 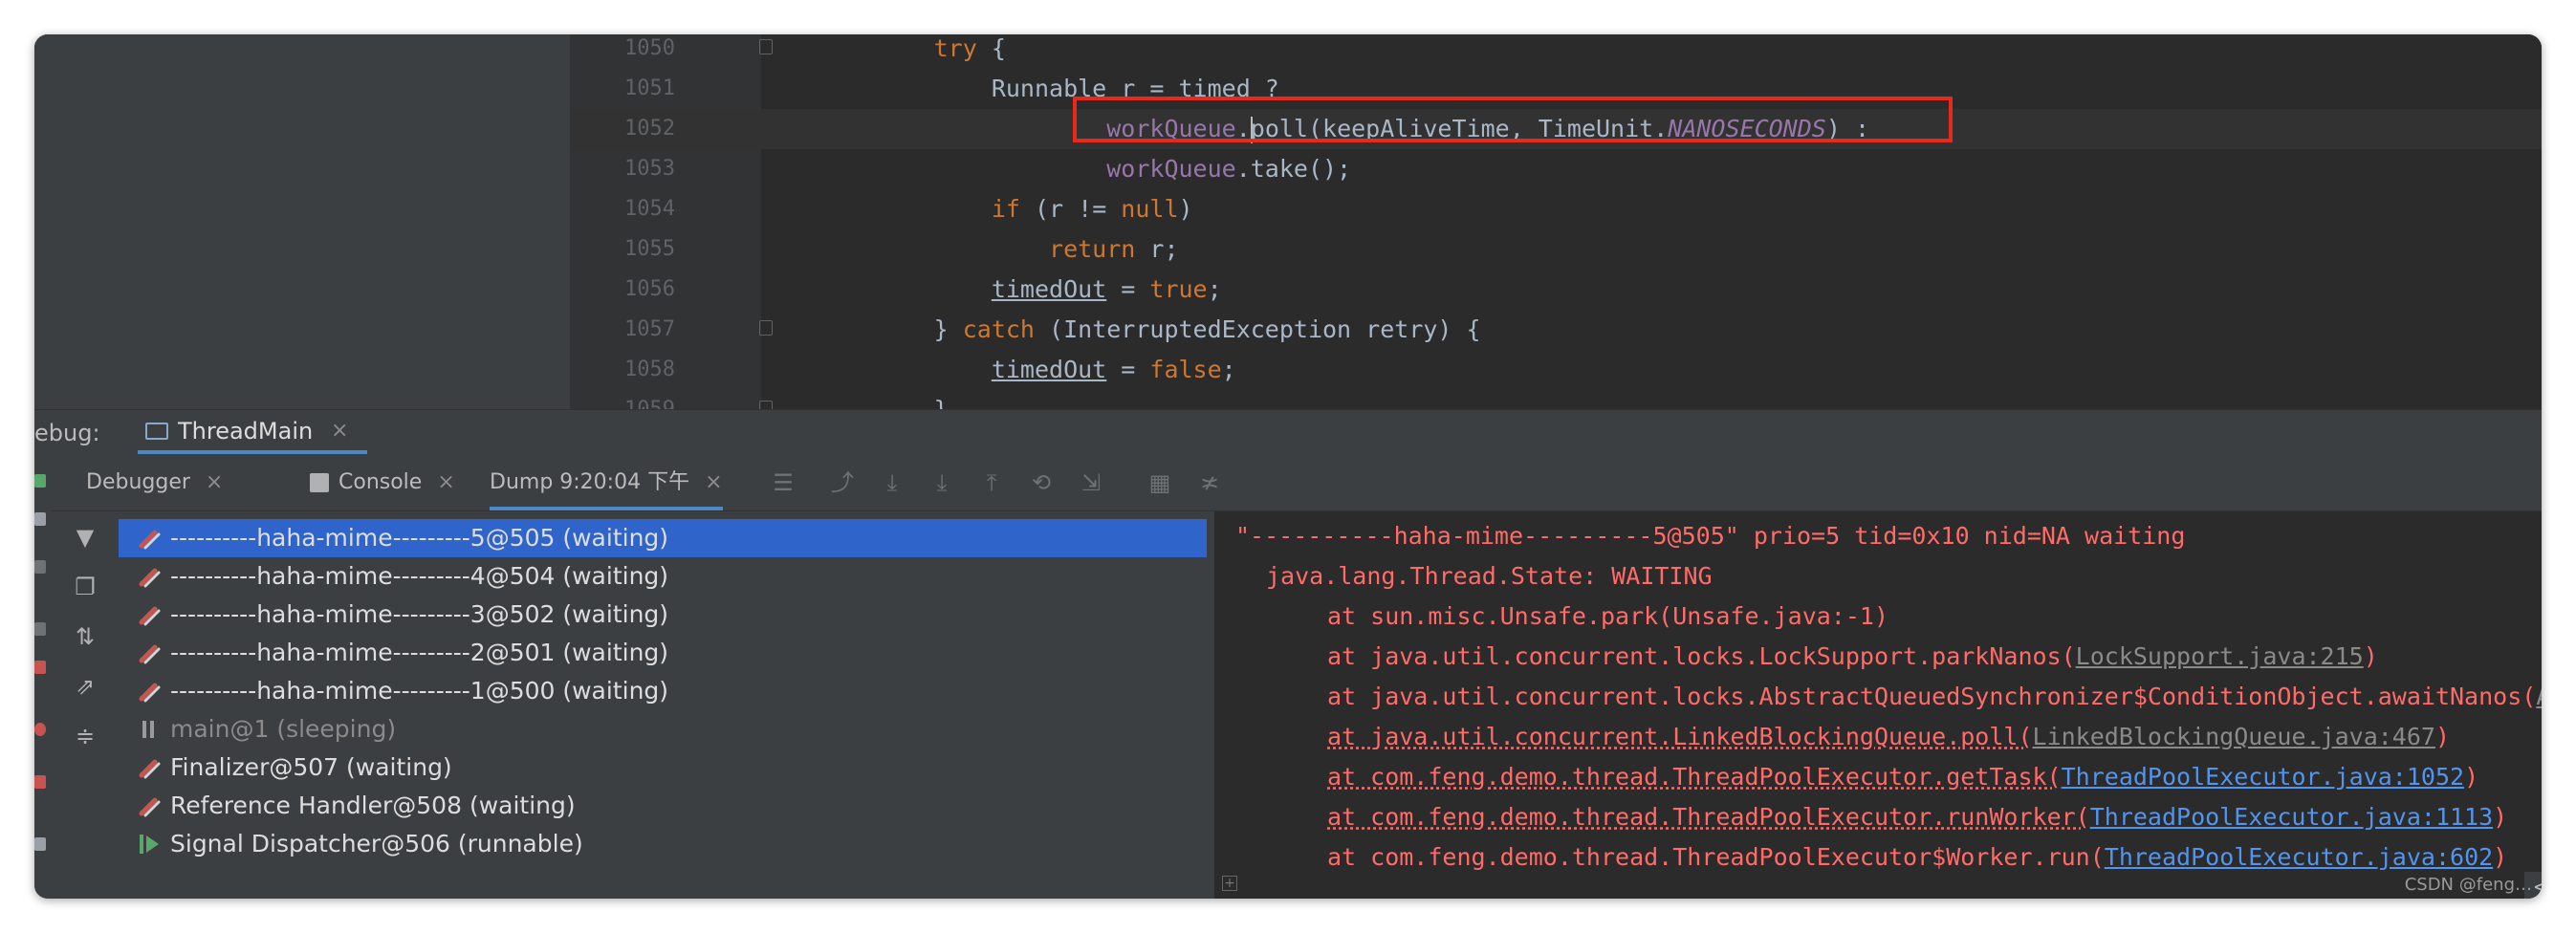 I want to click on run-to-cursor-icon: ⇲, so click(x=1091, y=482).